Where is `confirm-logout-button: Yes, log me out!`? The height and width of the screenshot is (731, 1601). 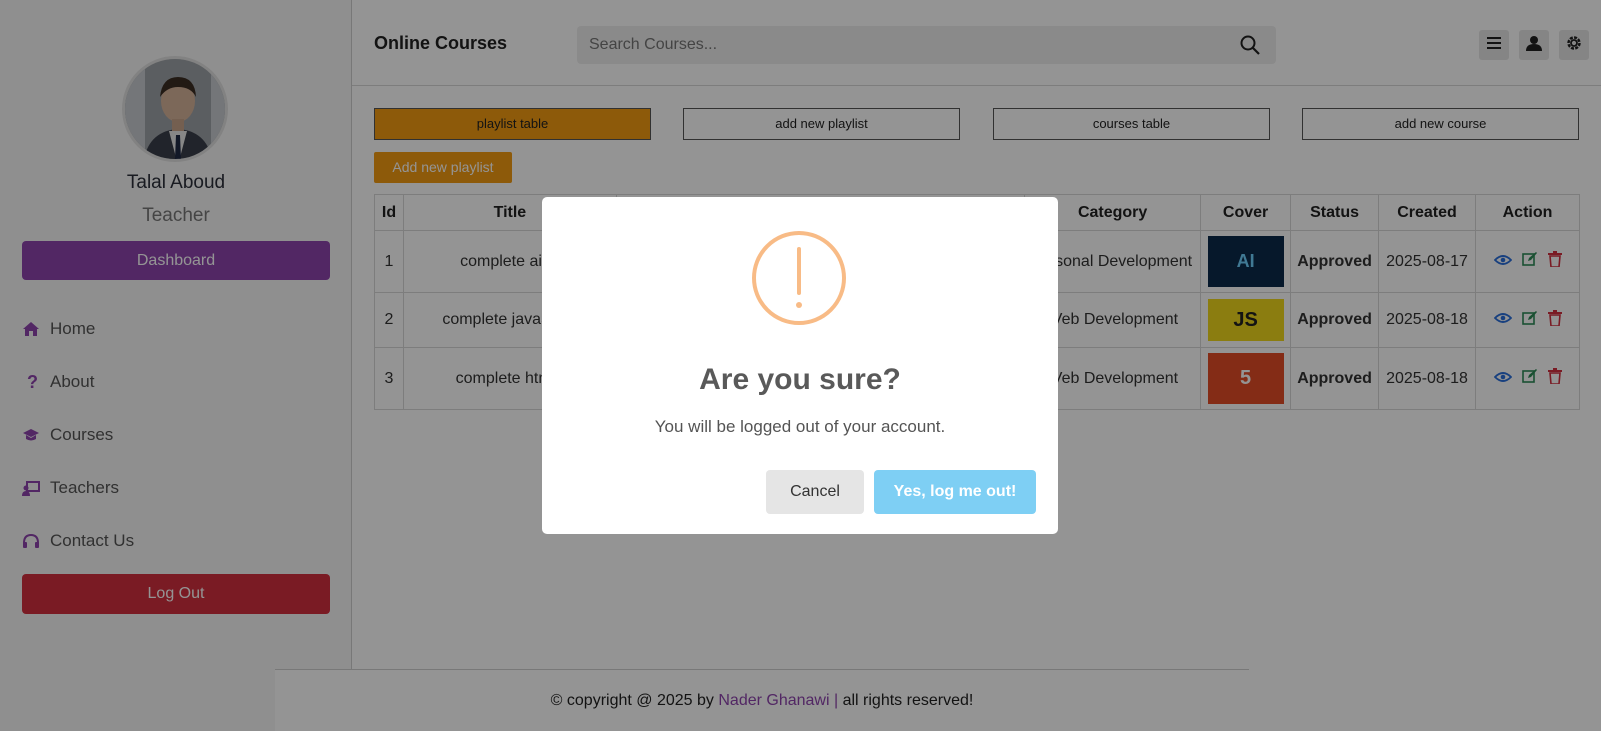
confirm-logout-button: Yes, log me out! is located at coordinates (955, 492).